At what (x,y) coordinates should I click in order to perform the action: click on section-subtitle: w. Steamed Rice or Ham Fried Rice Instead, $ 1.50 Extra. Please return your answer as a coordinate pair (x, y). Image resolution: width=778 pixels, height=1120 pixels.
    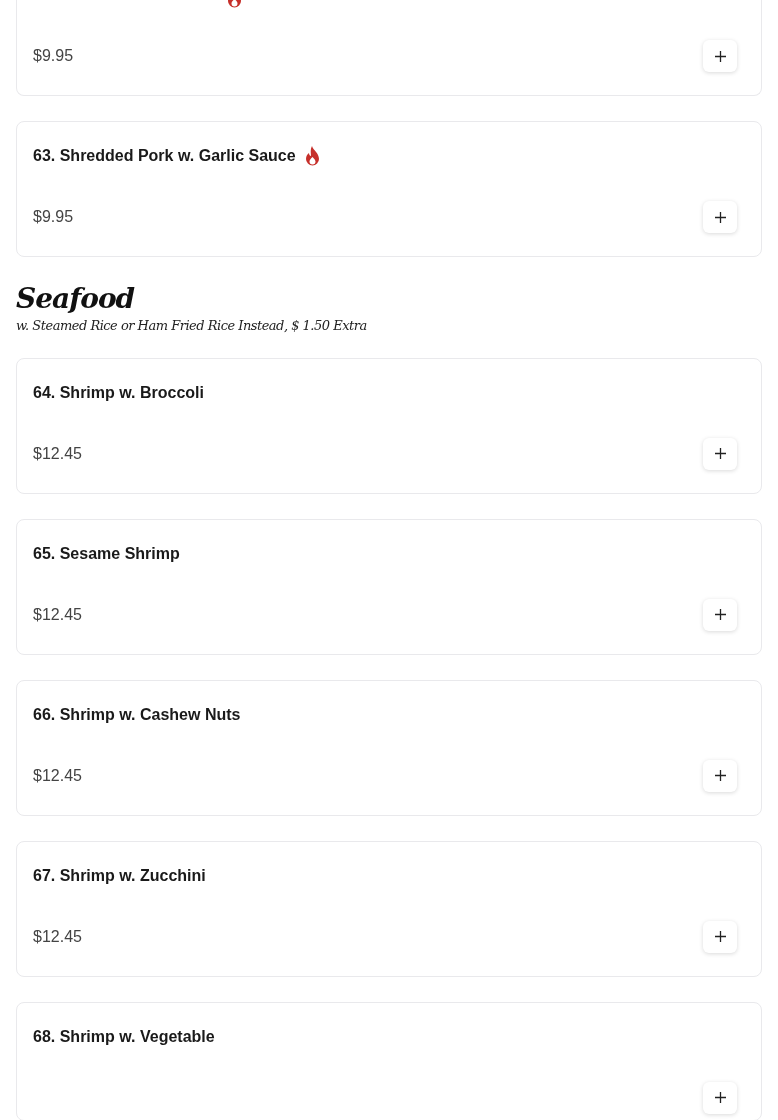
    Looking at the image, I should click on (192, 326).